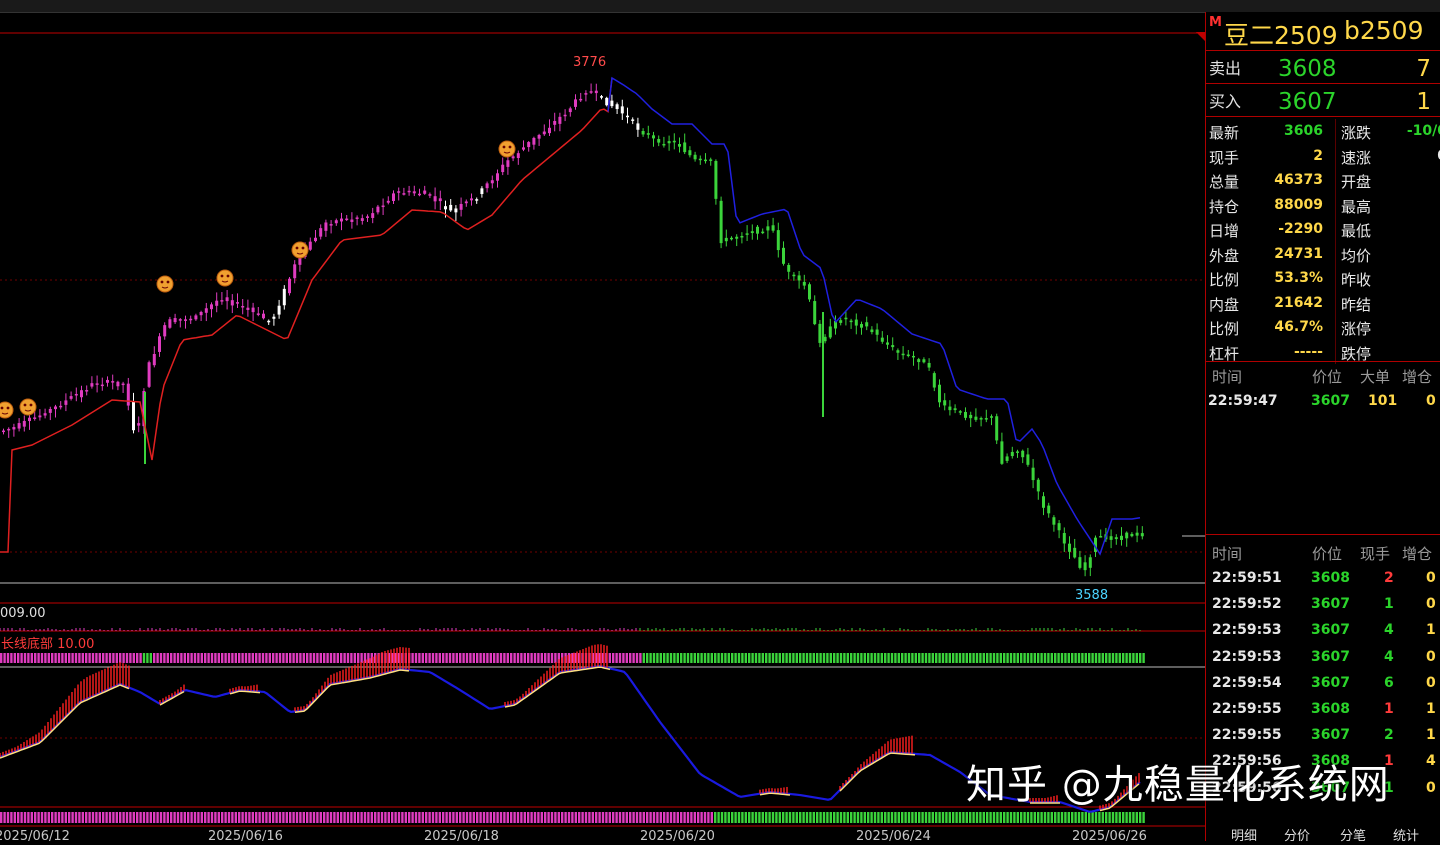 This screenshot has width=1440, height=845. What do you see at coordinates (1353, 834) in the screenshot?
I see `tab-trades: 分笔` at bounding box center [1353, 834].